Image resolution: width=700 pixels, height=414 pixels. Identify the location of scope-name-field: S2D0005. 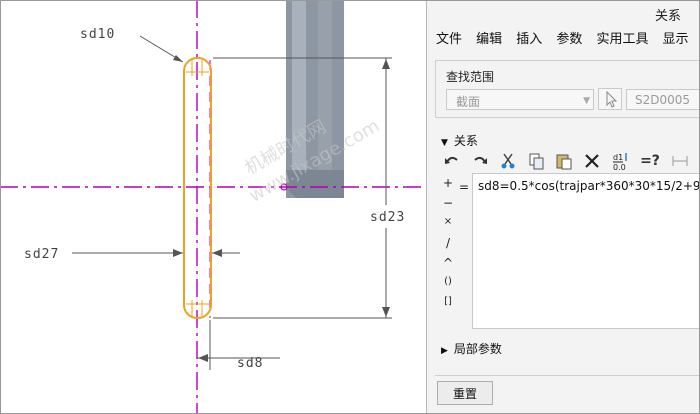
(663, 99).